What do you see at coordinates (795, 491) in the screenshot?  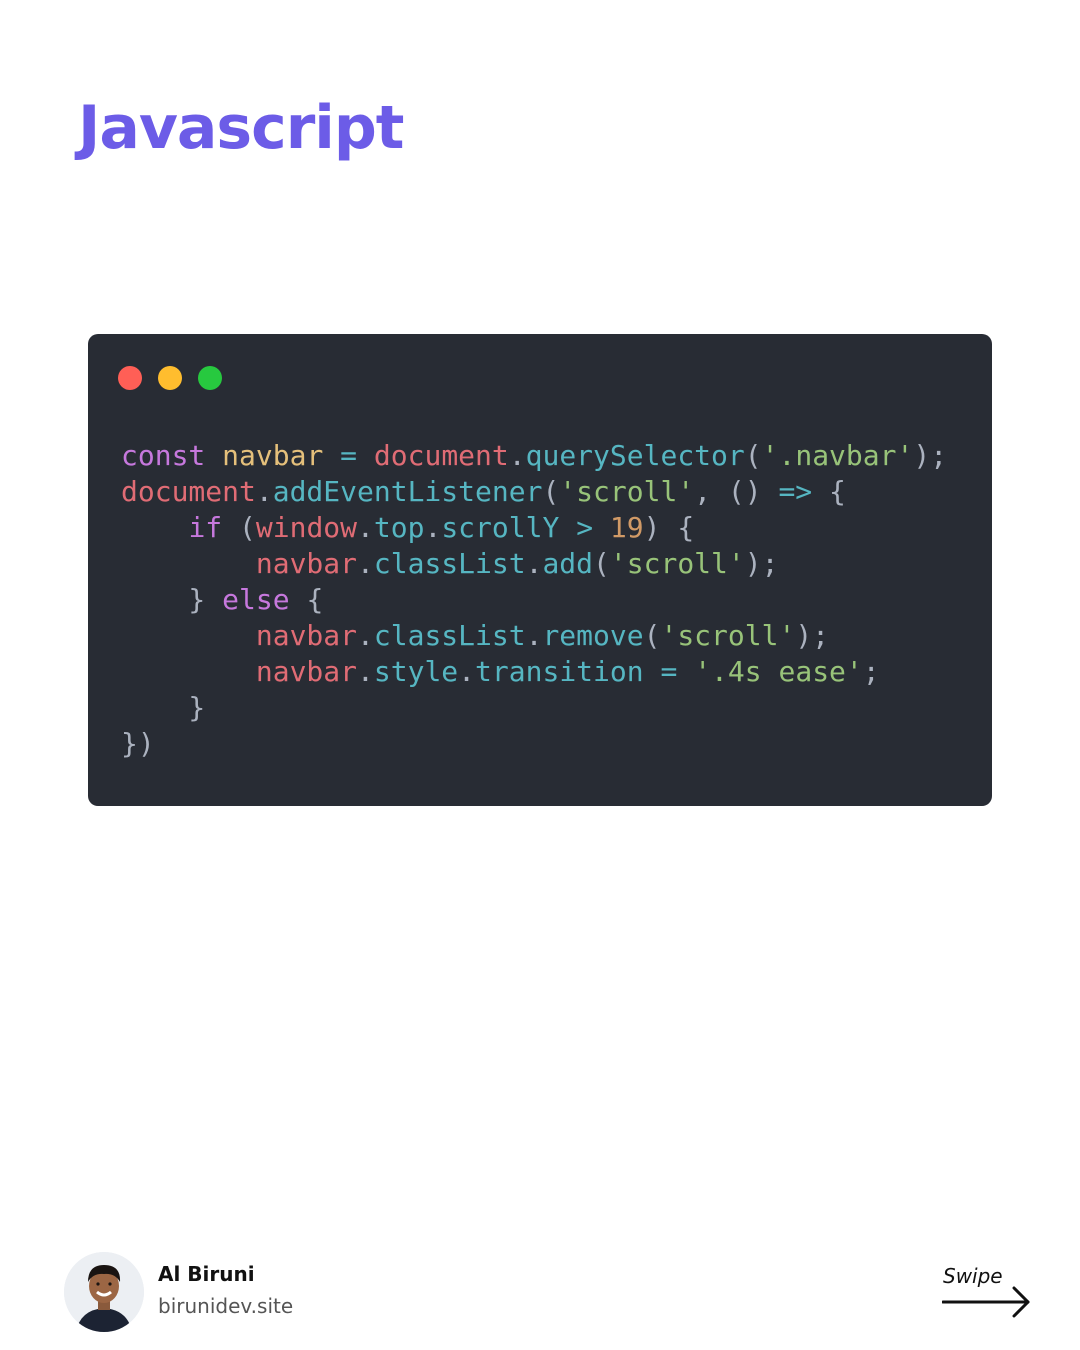 I see `code-token: =>` at bounding box center [795, 491].